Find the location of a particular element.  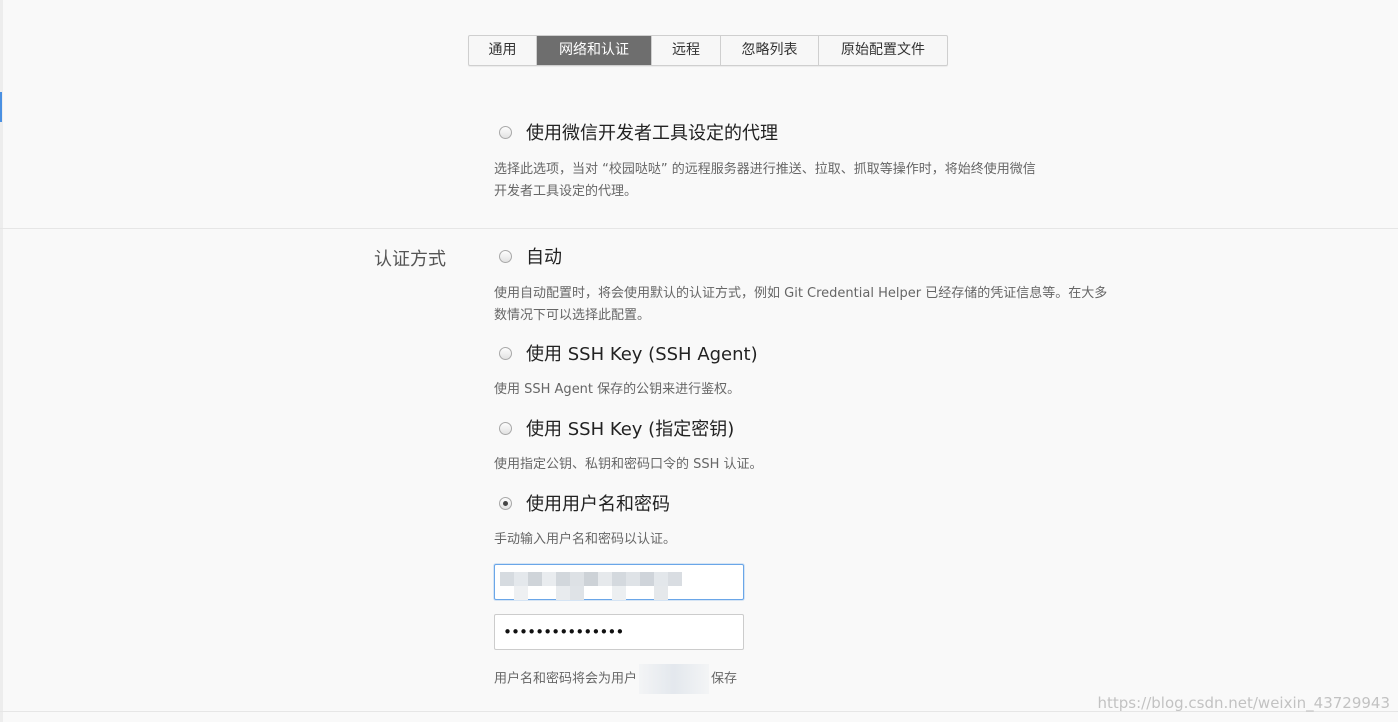

proxy-option-label: 使用微信开发者工具设定的代理 is located at coordinates (652, 133).